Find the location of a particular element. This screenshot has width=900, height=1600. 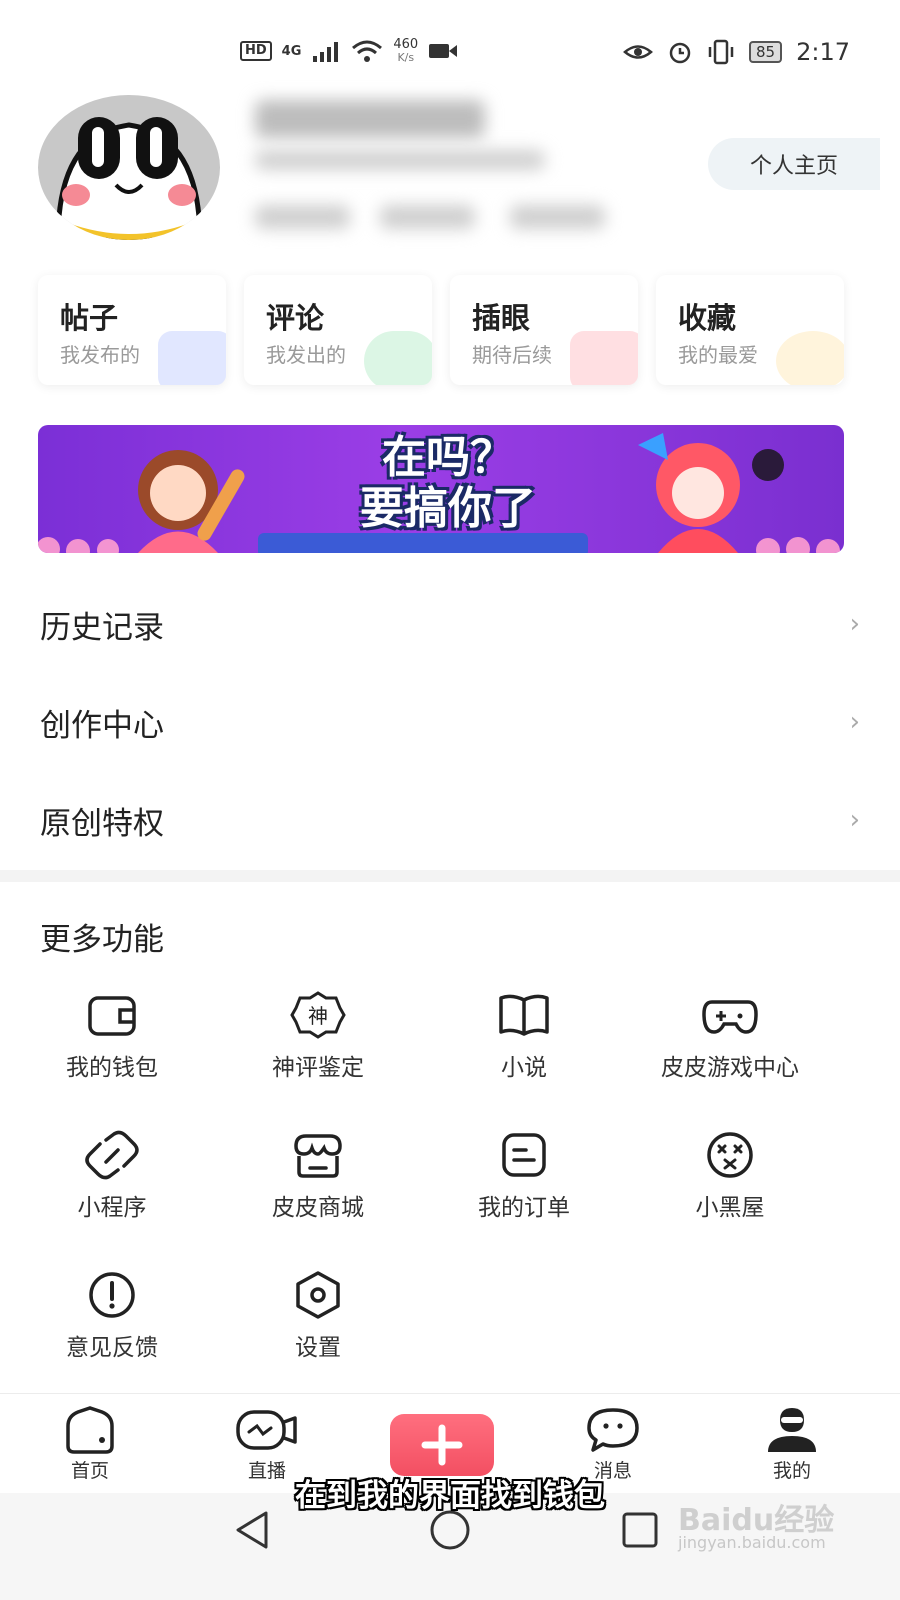

menu-item-history: 历史记录 › is located at coordinates (450, 624).